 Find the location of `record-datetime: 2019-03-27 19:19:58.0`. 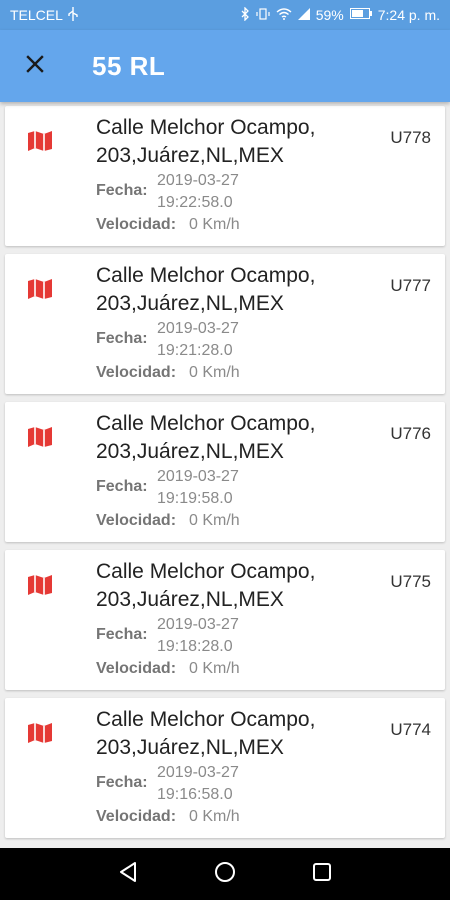

record-datetime: 2019-03-27 19:19:58.0 is located at coordinates (232, 488).